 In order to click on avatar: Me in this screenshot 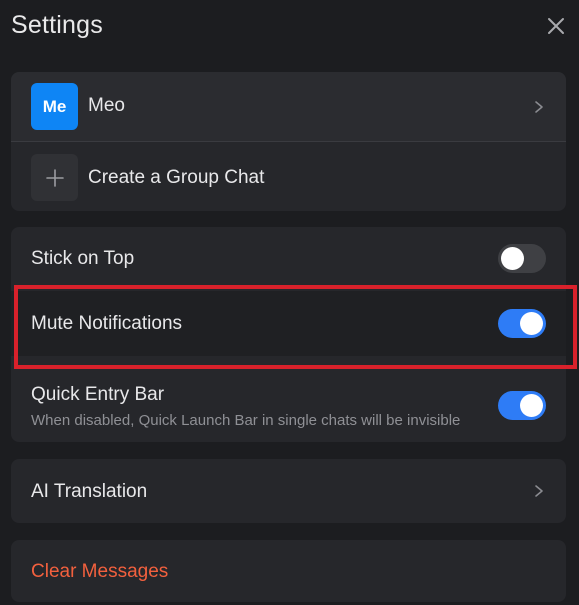, I will do `click(54, 106)`.